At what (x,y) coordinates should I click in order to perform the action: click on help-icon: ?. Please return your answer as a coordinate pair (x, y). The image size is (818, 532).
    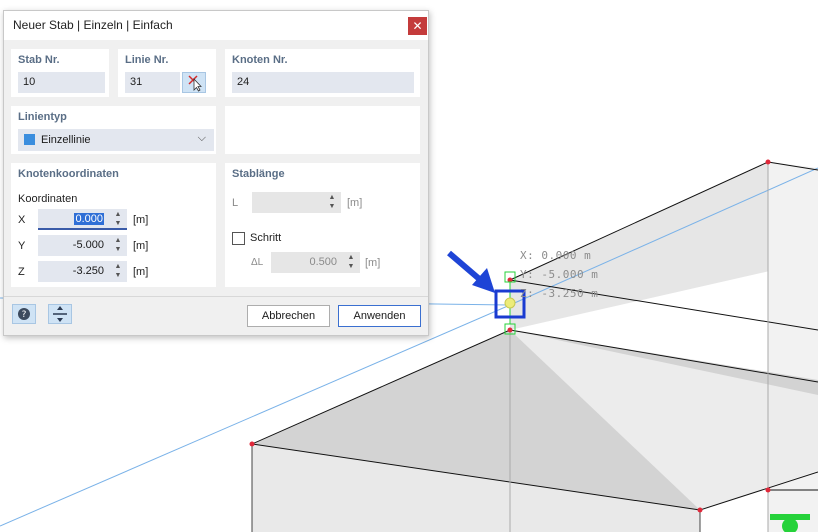
    Looking at the image, I should click on (24, 314).